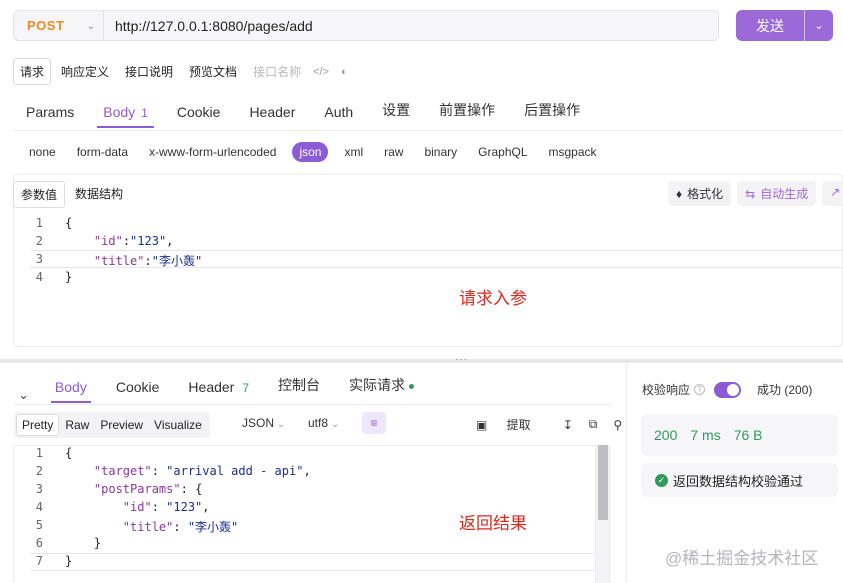 This screenshot has height=583, width=843. What do you see at coordinates (323, 423) in the screenshot?
I see `encoding-select: utf8 ⌄` at bounding box center [323, 423].